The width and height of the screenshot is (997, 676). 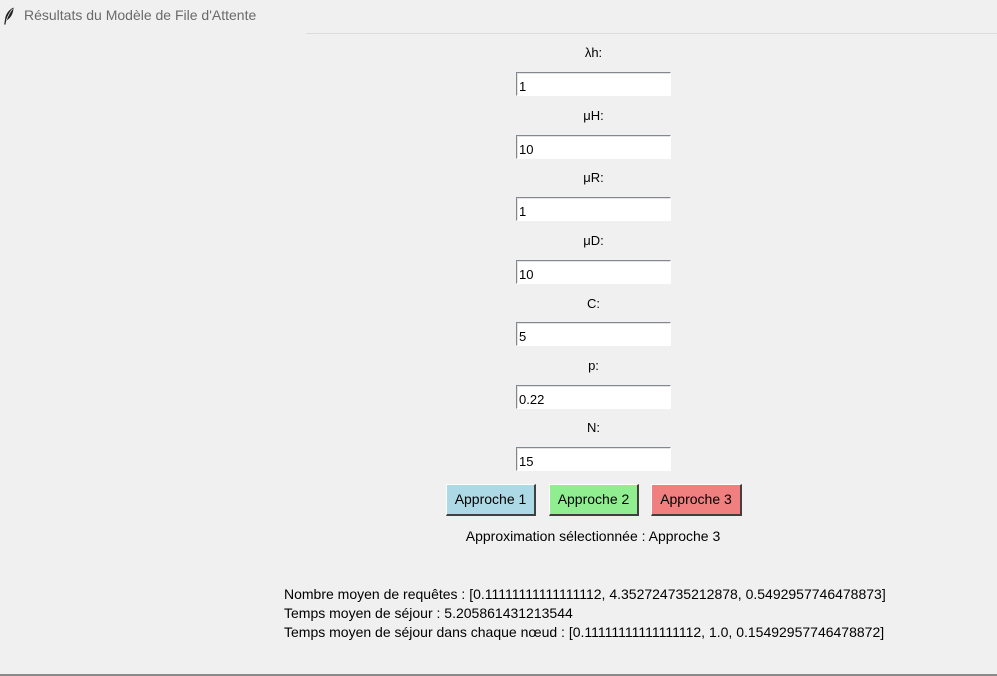 What do you see at coordinates (593, 427) in the screenshot?
I see `n-label: N:` at bounding box center [593, 427].